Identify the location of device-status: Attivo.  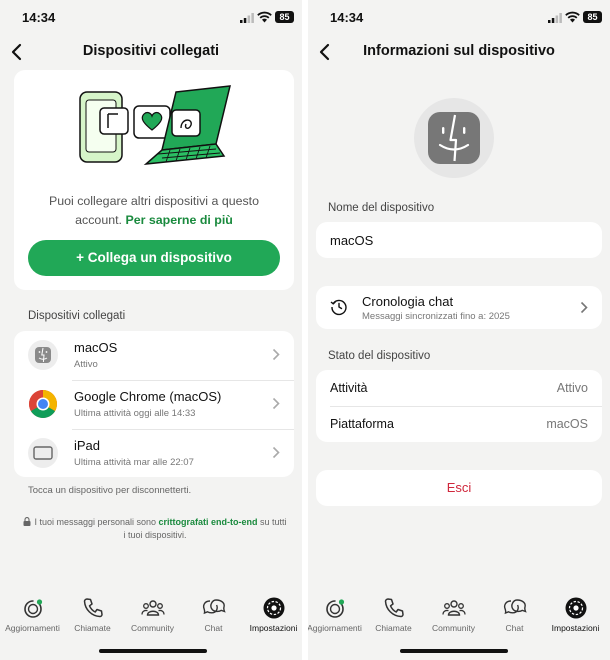
(86, 364).